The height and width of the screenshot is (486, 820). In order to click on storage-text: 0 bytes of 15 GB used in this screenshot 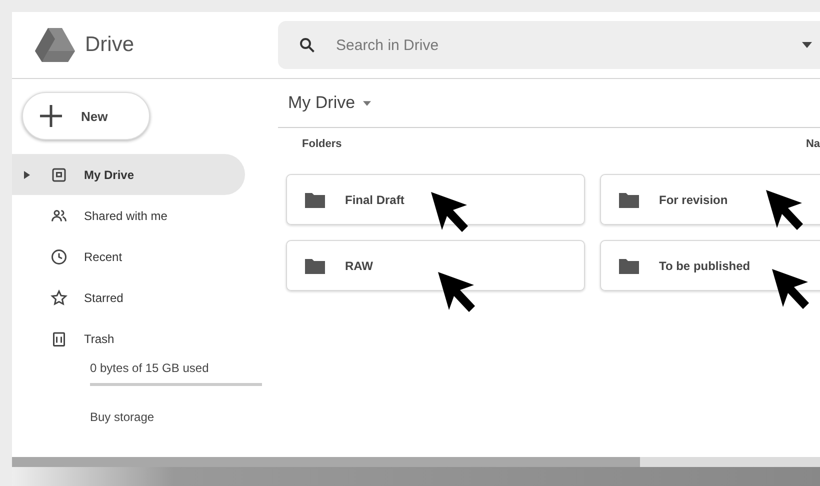, I will do `click(150, 368)`.